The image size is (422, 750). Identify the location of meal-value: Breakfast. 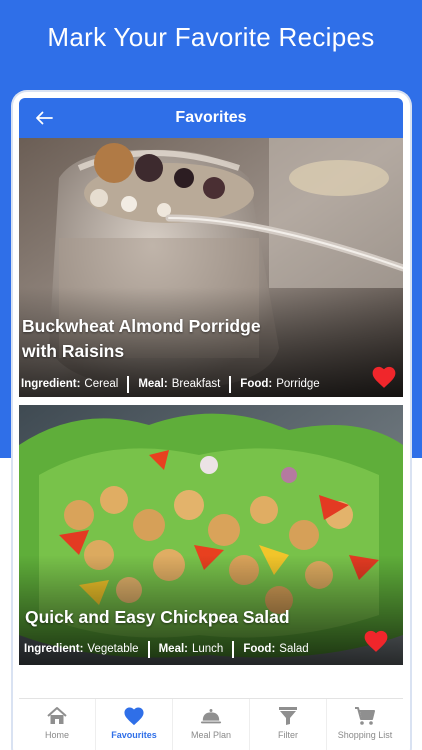
(196, 384).